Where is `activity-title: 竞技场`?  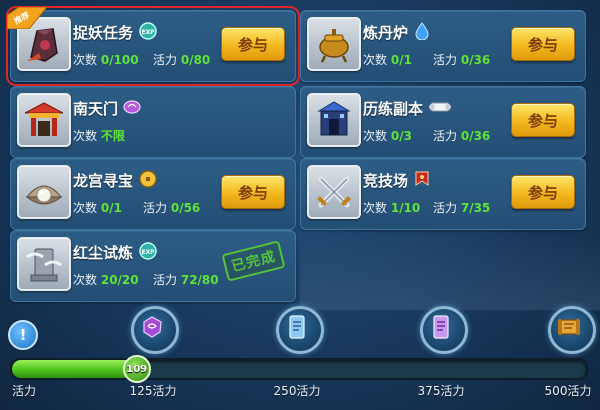
activity-title: 竞技场 is located at coordinates (386, 181).